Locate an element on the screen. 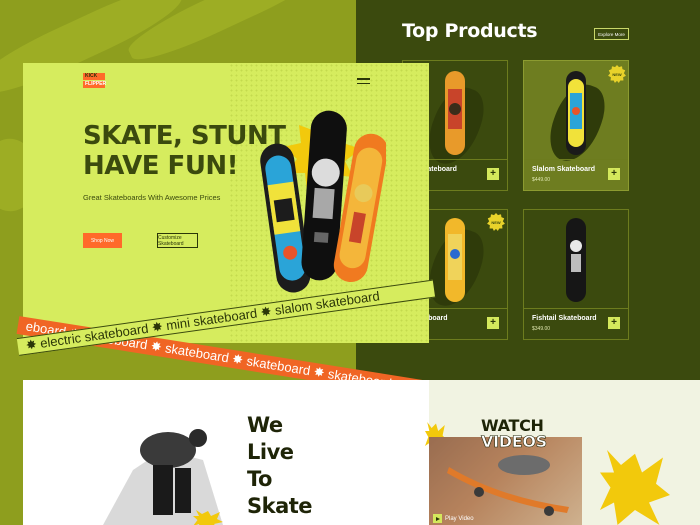 This screenshot has width=700, height=525. skater-photo is located at coordinates (163, 477).